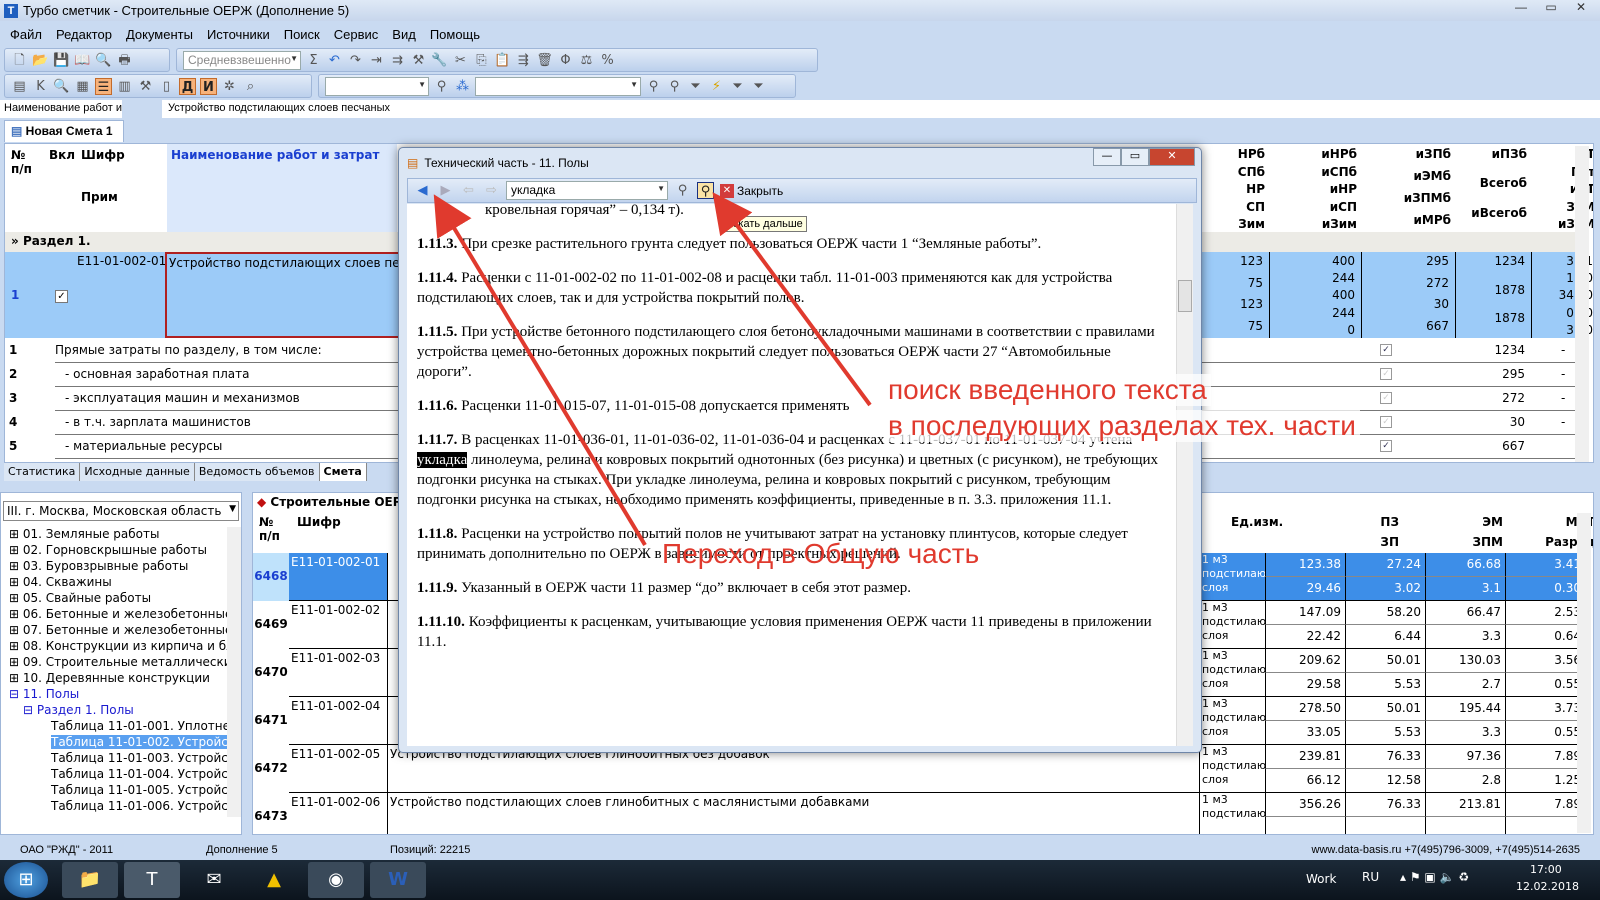 The width and height of the screenshot is (1600, 900). I want to click on chrome-icon: ◉, so click(336, 880).